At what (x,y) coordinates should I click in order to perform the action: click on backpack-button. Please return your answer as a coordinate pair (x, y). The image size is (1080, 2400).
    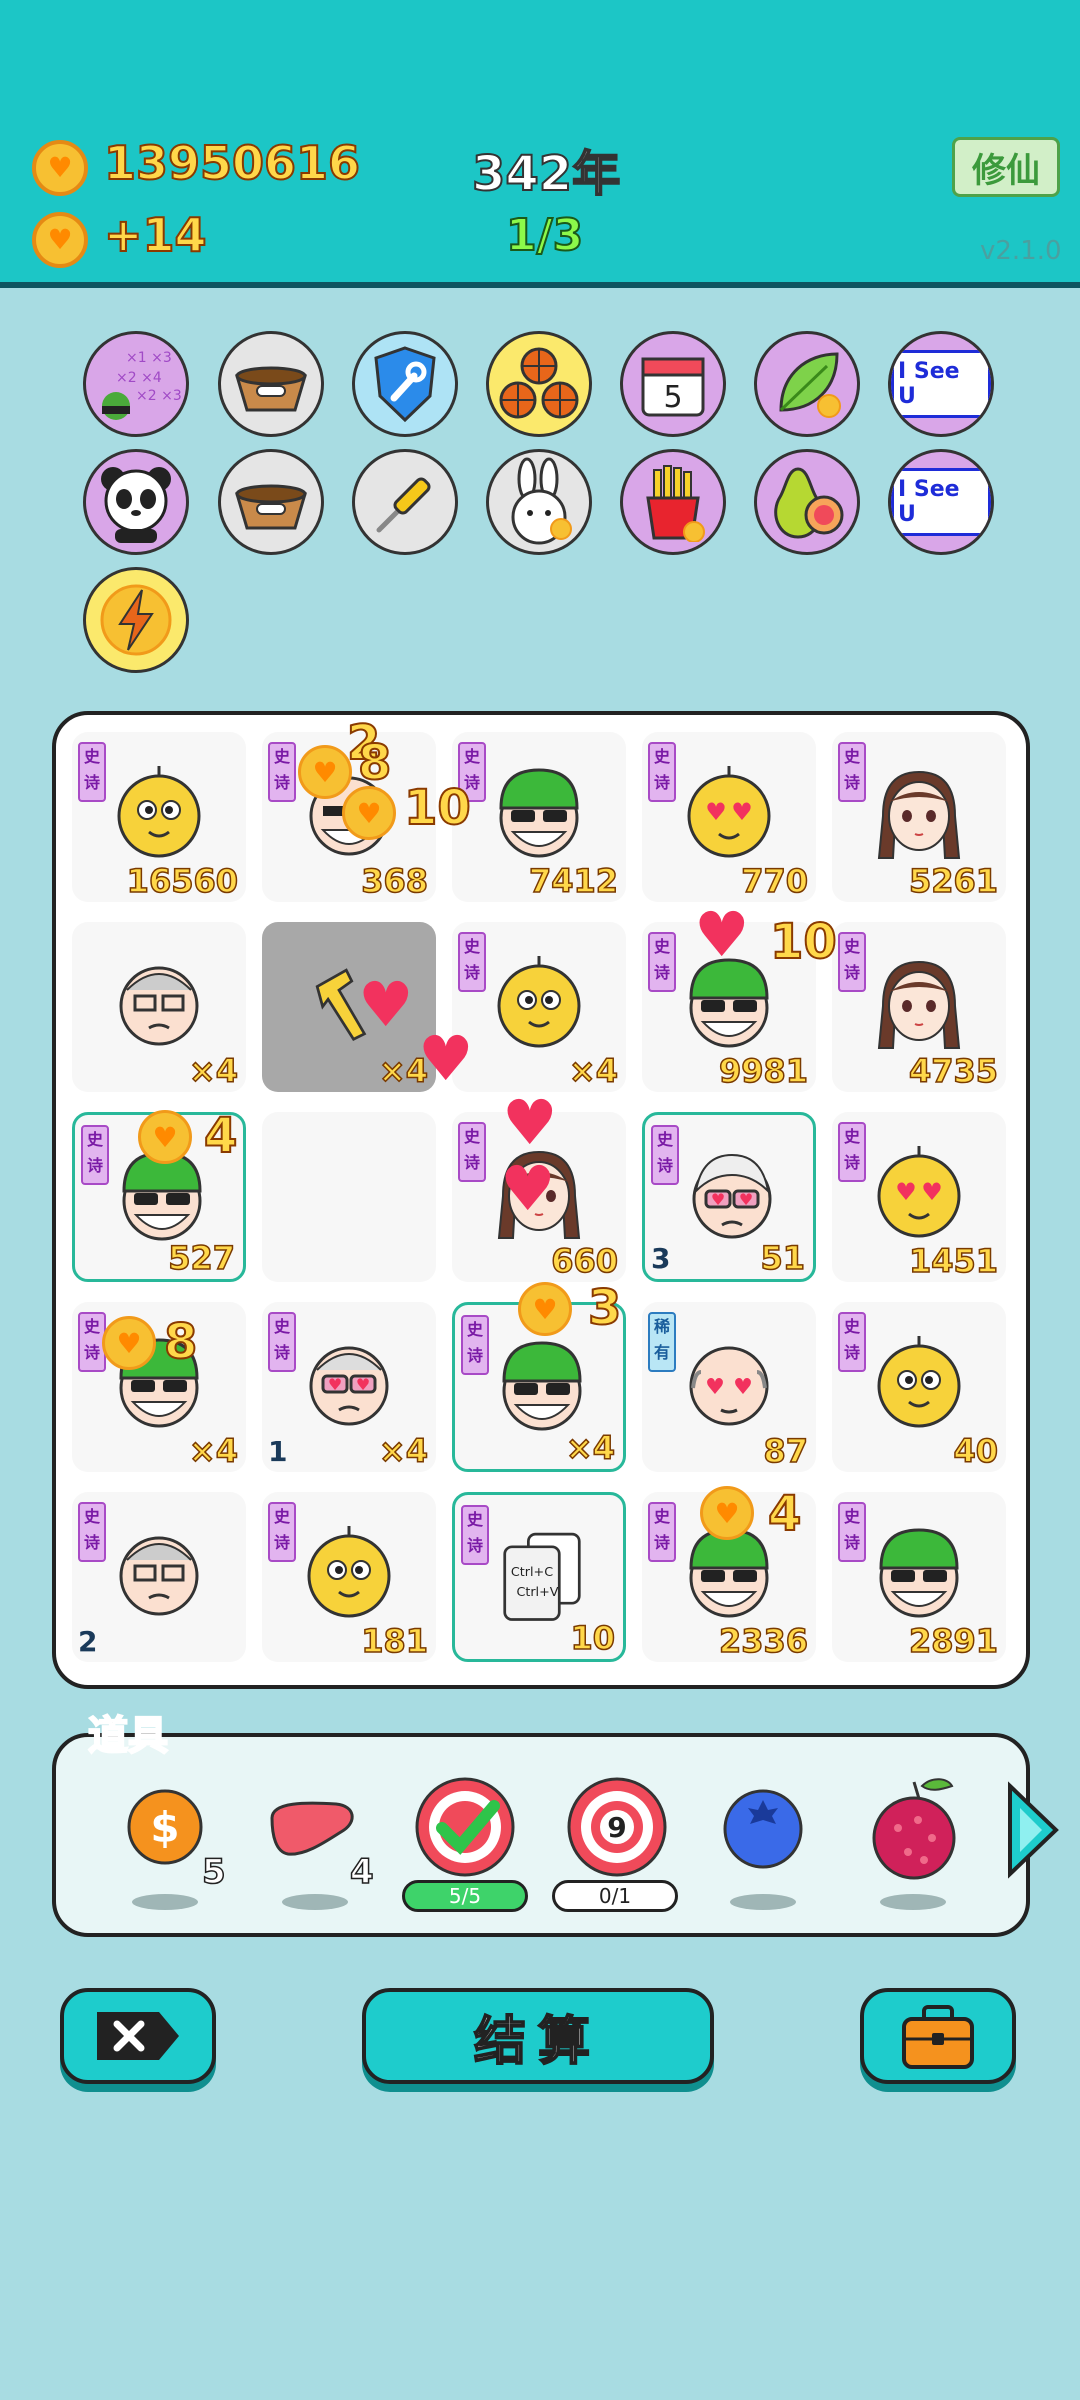
    Looking at the image, I should click on (938, 2036).